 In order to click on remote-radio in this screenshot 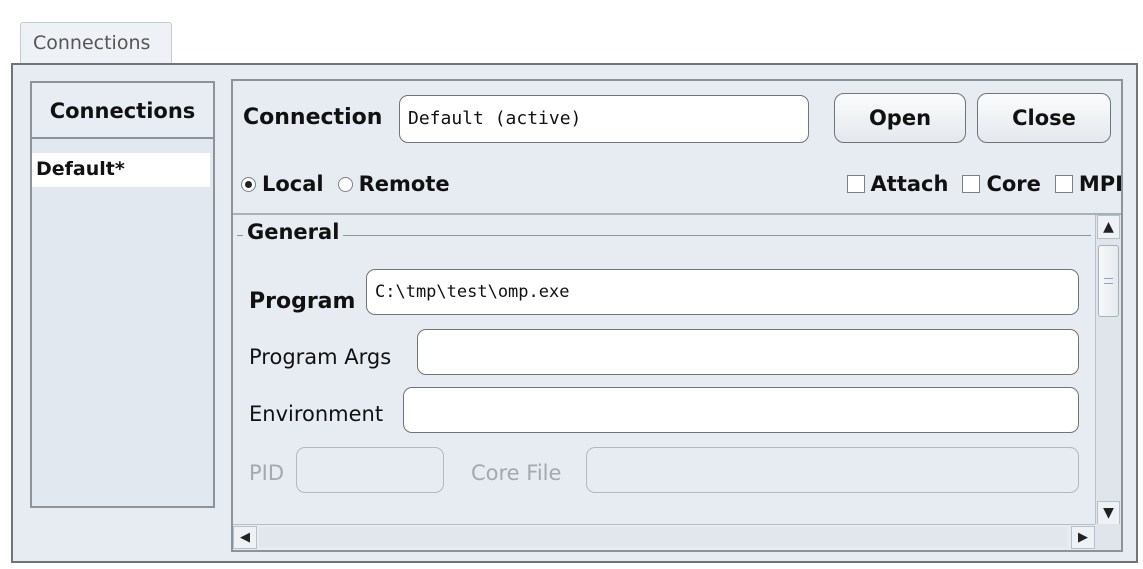, I will do `click(345, 184)`.